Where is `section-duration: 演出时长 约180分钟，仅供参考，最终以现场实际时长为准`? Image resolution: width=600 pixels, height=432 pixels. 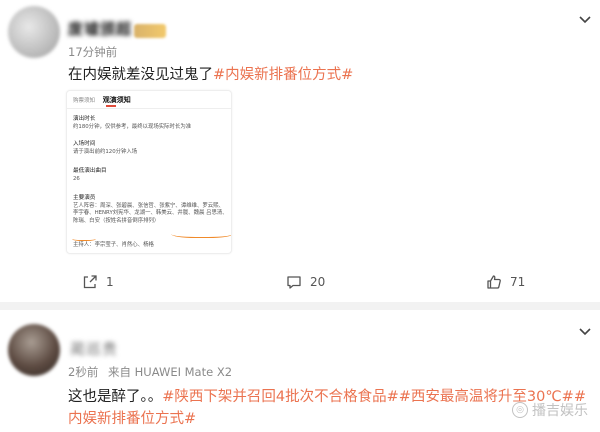
section-duration: 演出时长 约180分钟，仅供参考，最终以现场实际时长为准 is located at coordinates (132, 123).